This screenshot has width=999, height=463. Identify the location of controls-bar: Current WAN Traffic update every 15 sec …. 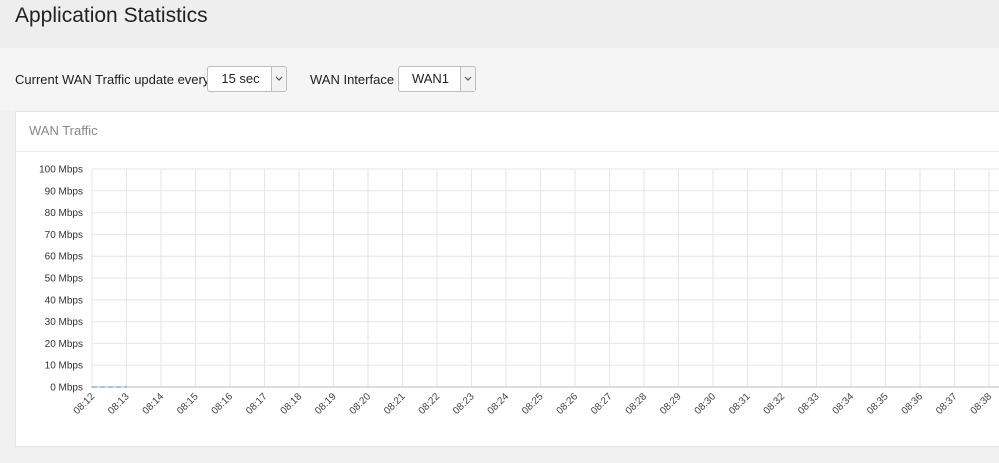
(499, 79).